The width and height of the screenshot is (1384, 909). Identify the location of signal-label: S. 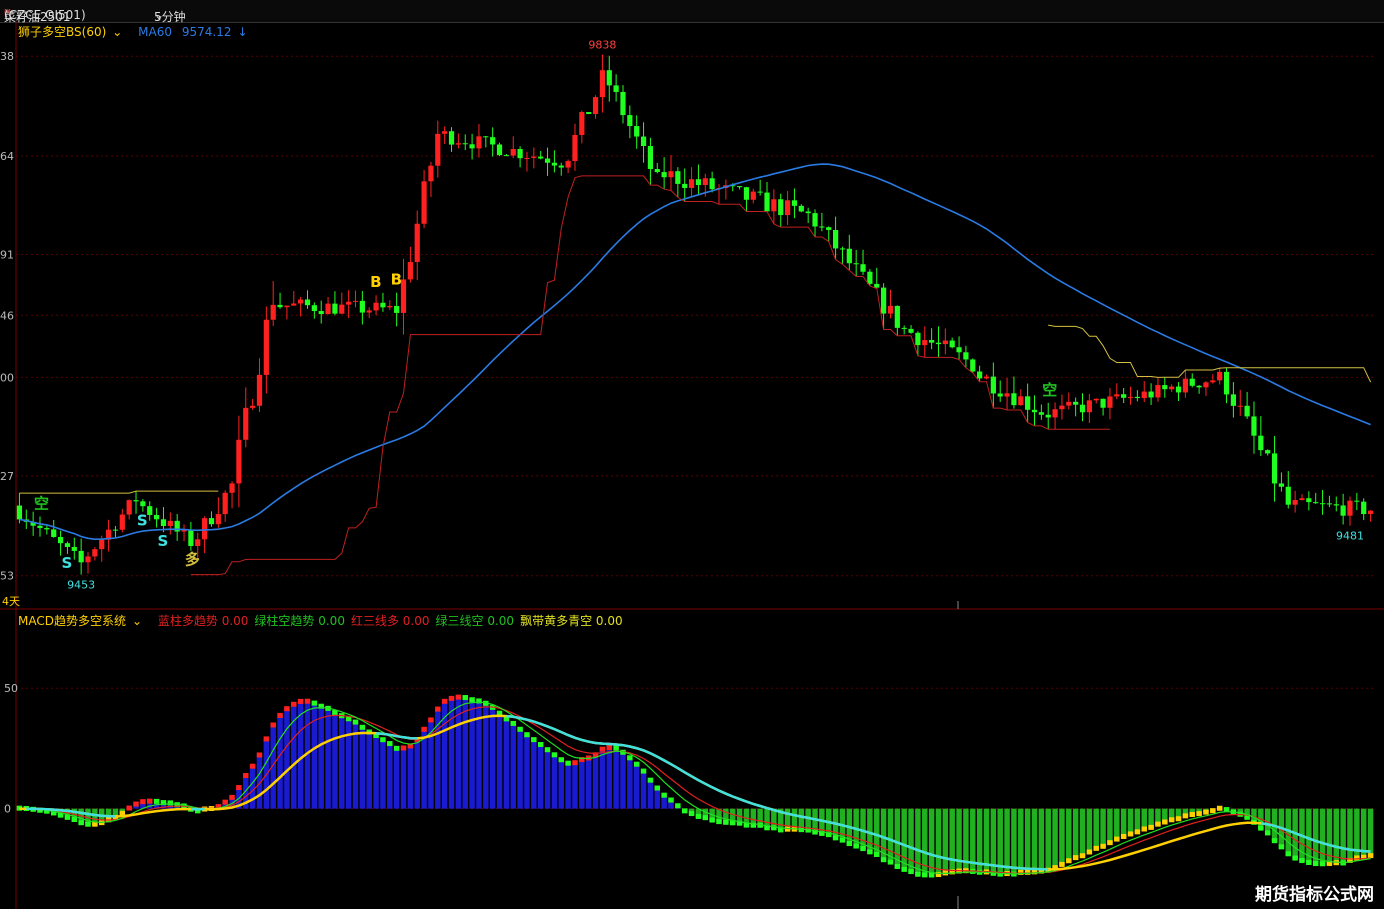
(162, 541).